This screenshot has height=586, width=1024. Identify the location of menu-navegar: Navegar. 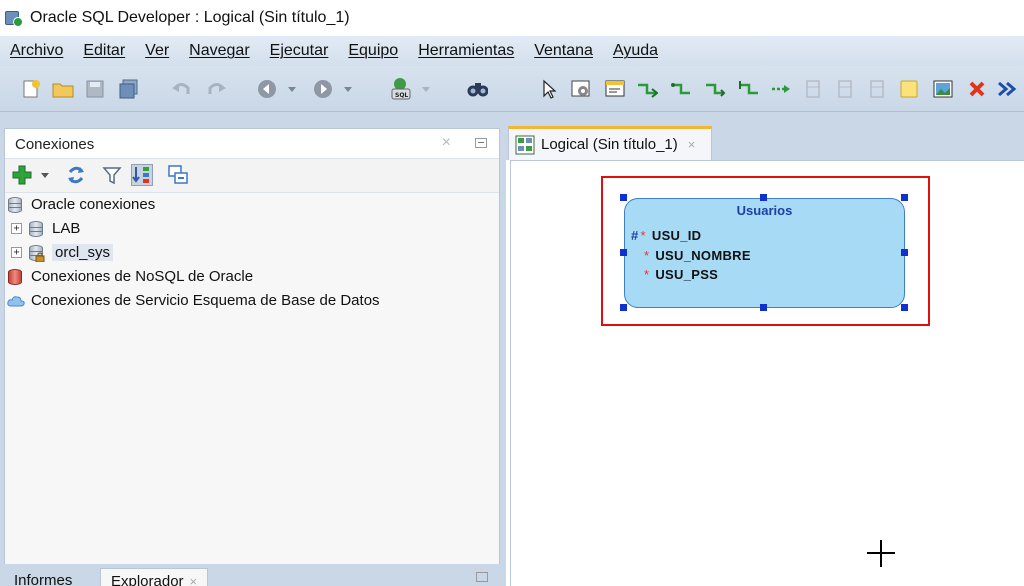
(219, 51).